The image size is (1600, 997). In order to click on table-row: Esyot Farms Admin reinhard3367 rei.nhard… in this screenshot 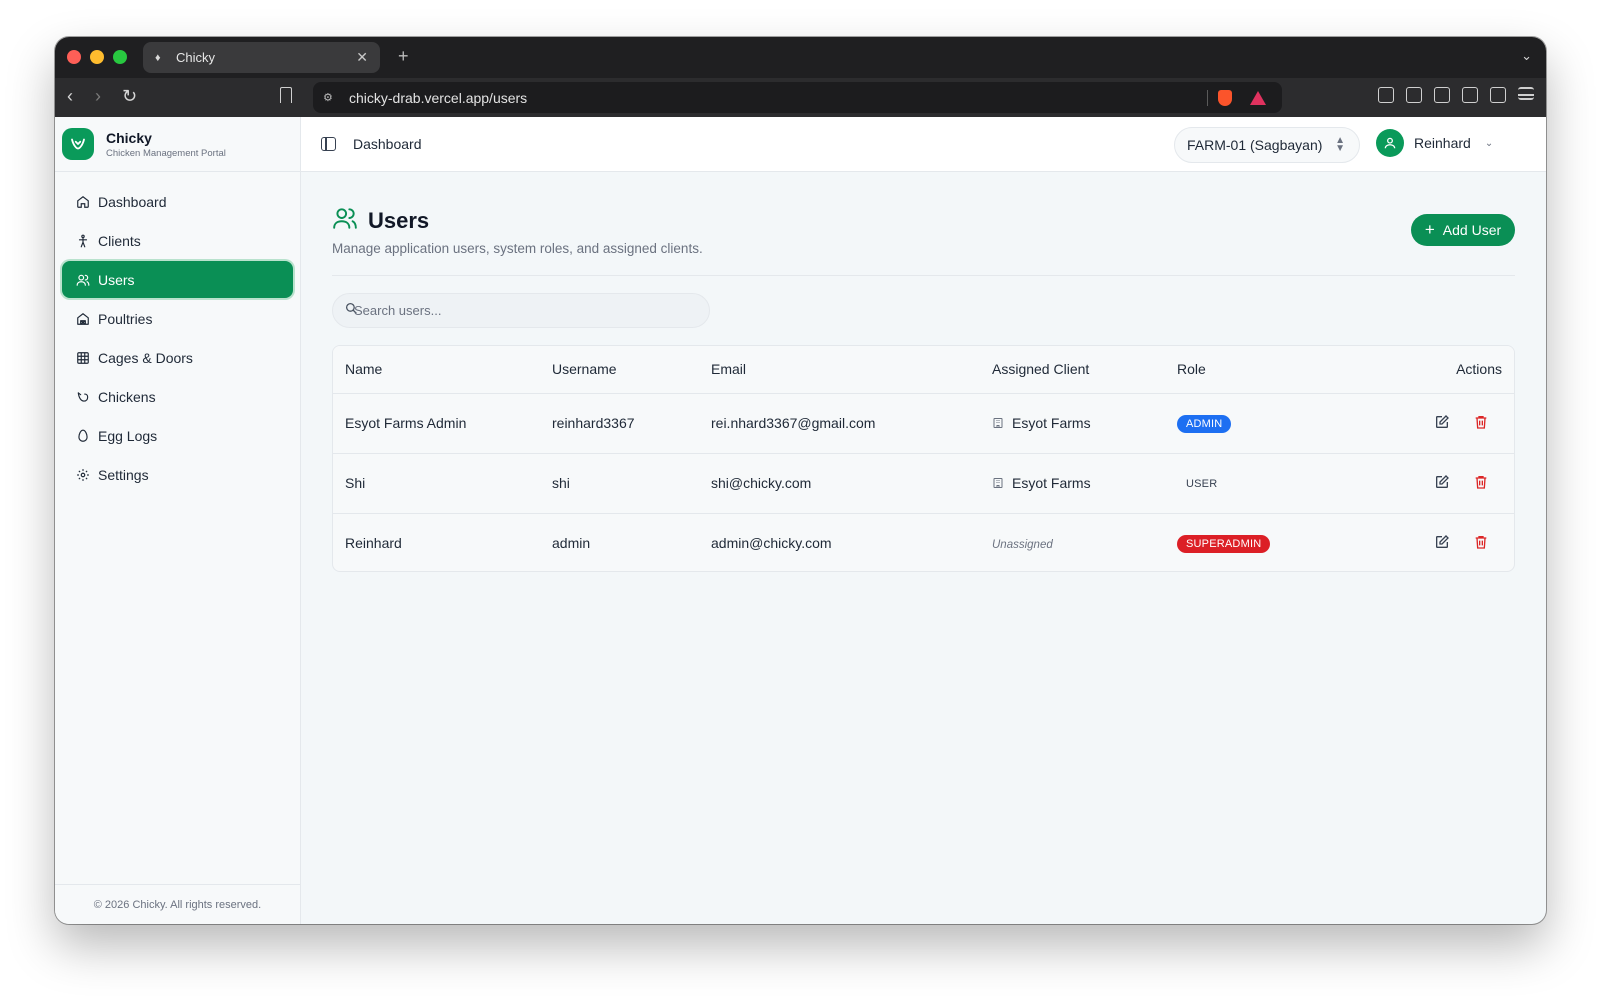, I will do `click(923, 423)`.